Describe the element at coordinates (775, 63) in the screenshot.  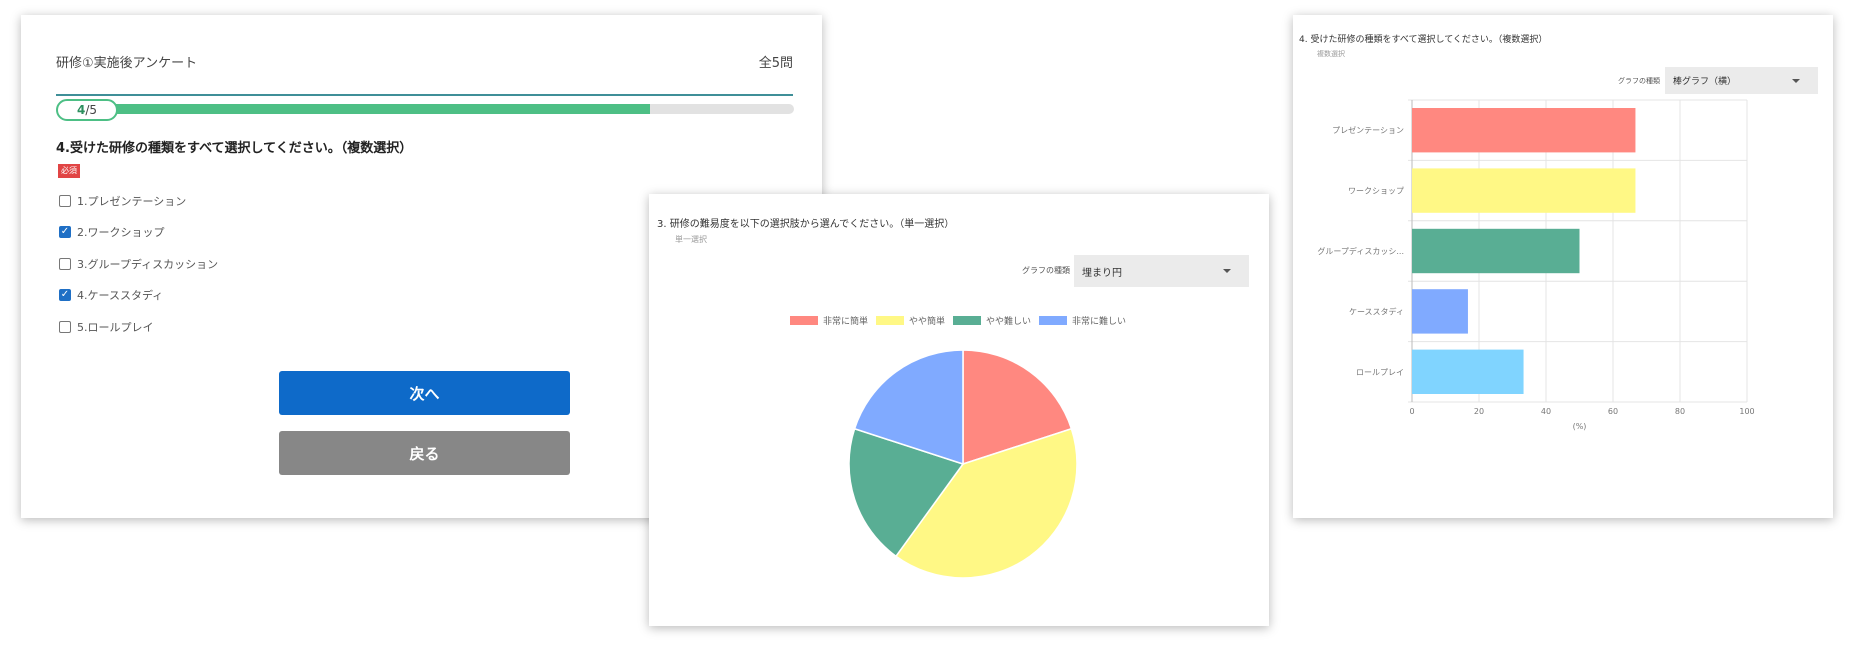
I see `question-count: 全5問` at that location.